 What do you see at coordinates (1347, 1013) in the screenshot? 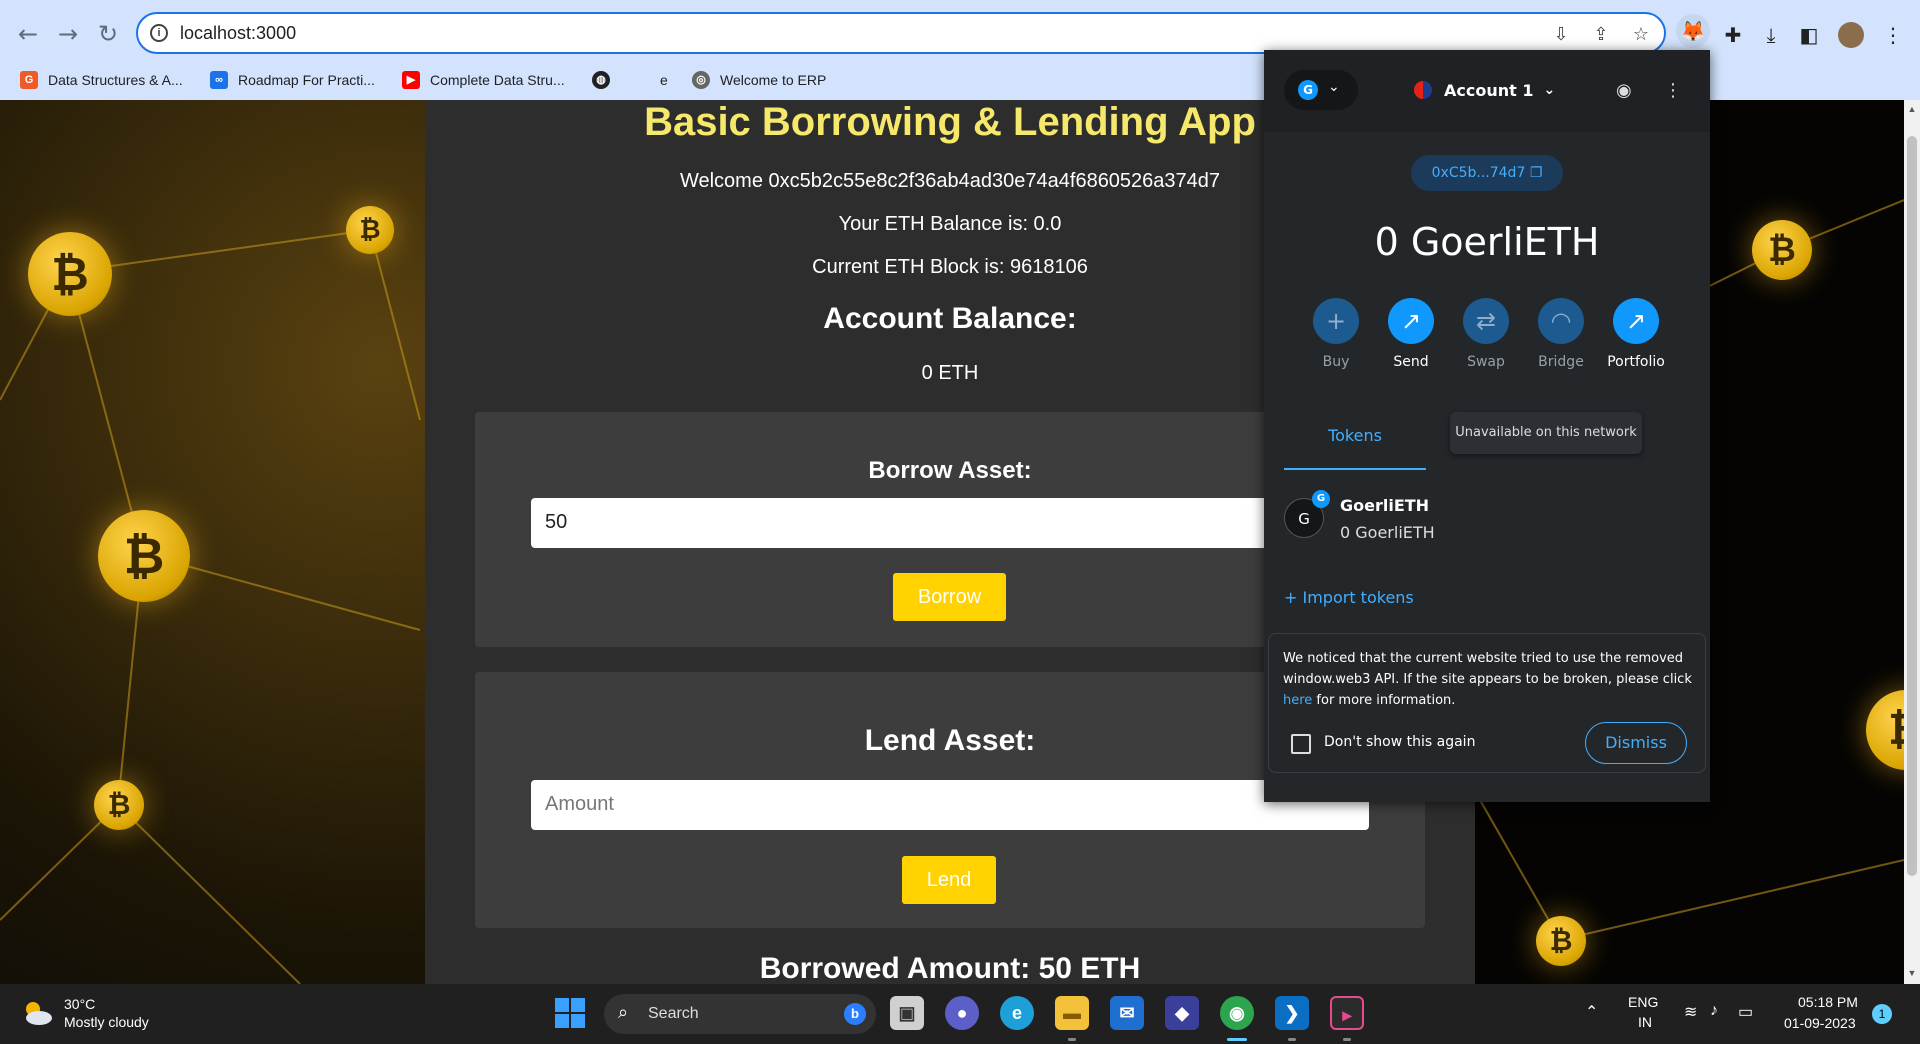
I see `terminal-icon: ▸` at bounding box center [1347, 1013].